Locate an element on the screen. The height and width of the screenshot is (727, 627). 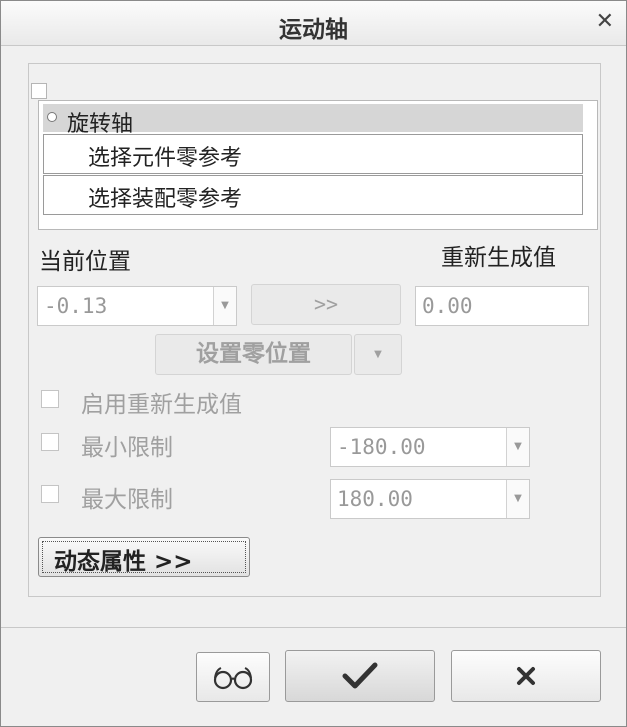
min-limit-checkbox is located at coordinates (50, 442).